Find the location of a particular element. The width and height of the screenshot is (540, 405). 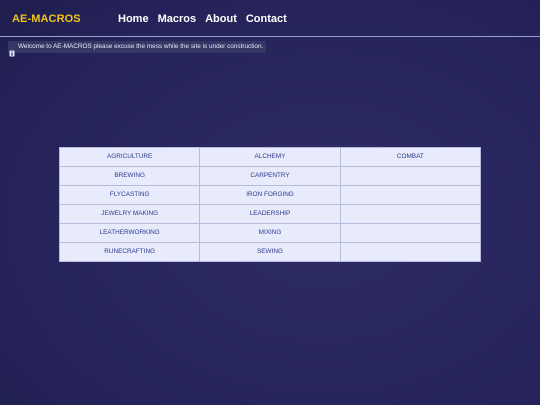

macro-link-brewing: BREWING is located at coordinates (129, 176).